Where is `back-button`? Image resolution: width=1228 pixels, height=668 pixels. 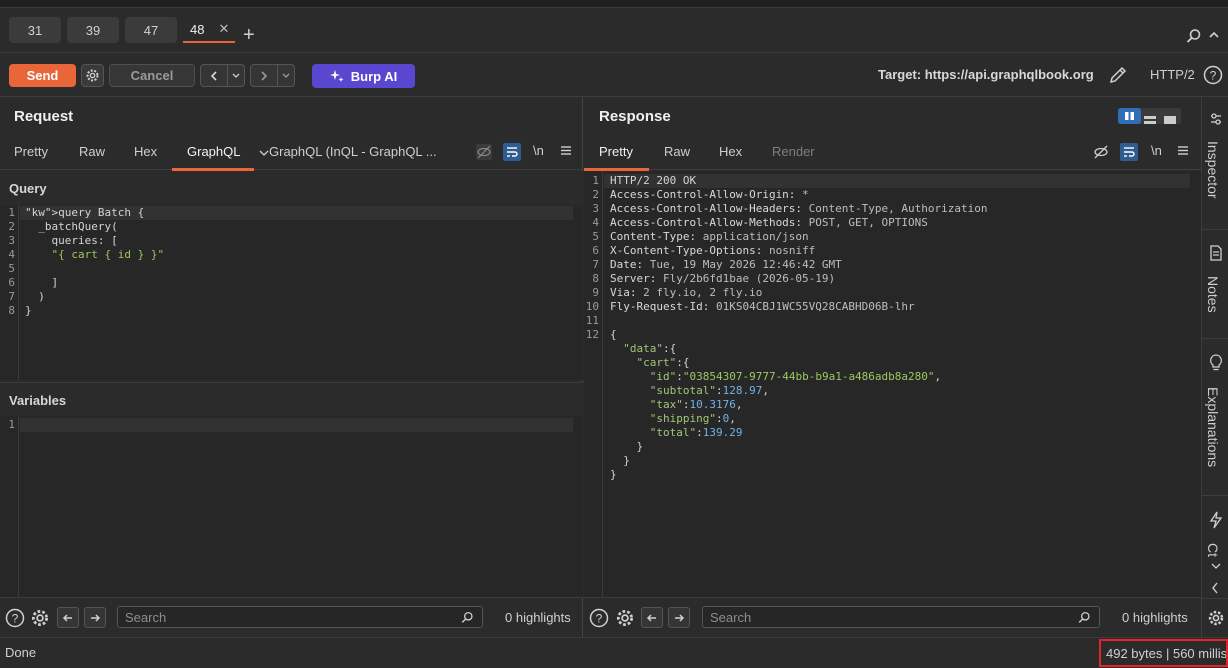 back-button is located at coordinates (215, 75).